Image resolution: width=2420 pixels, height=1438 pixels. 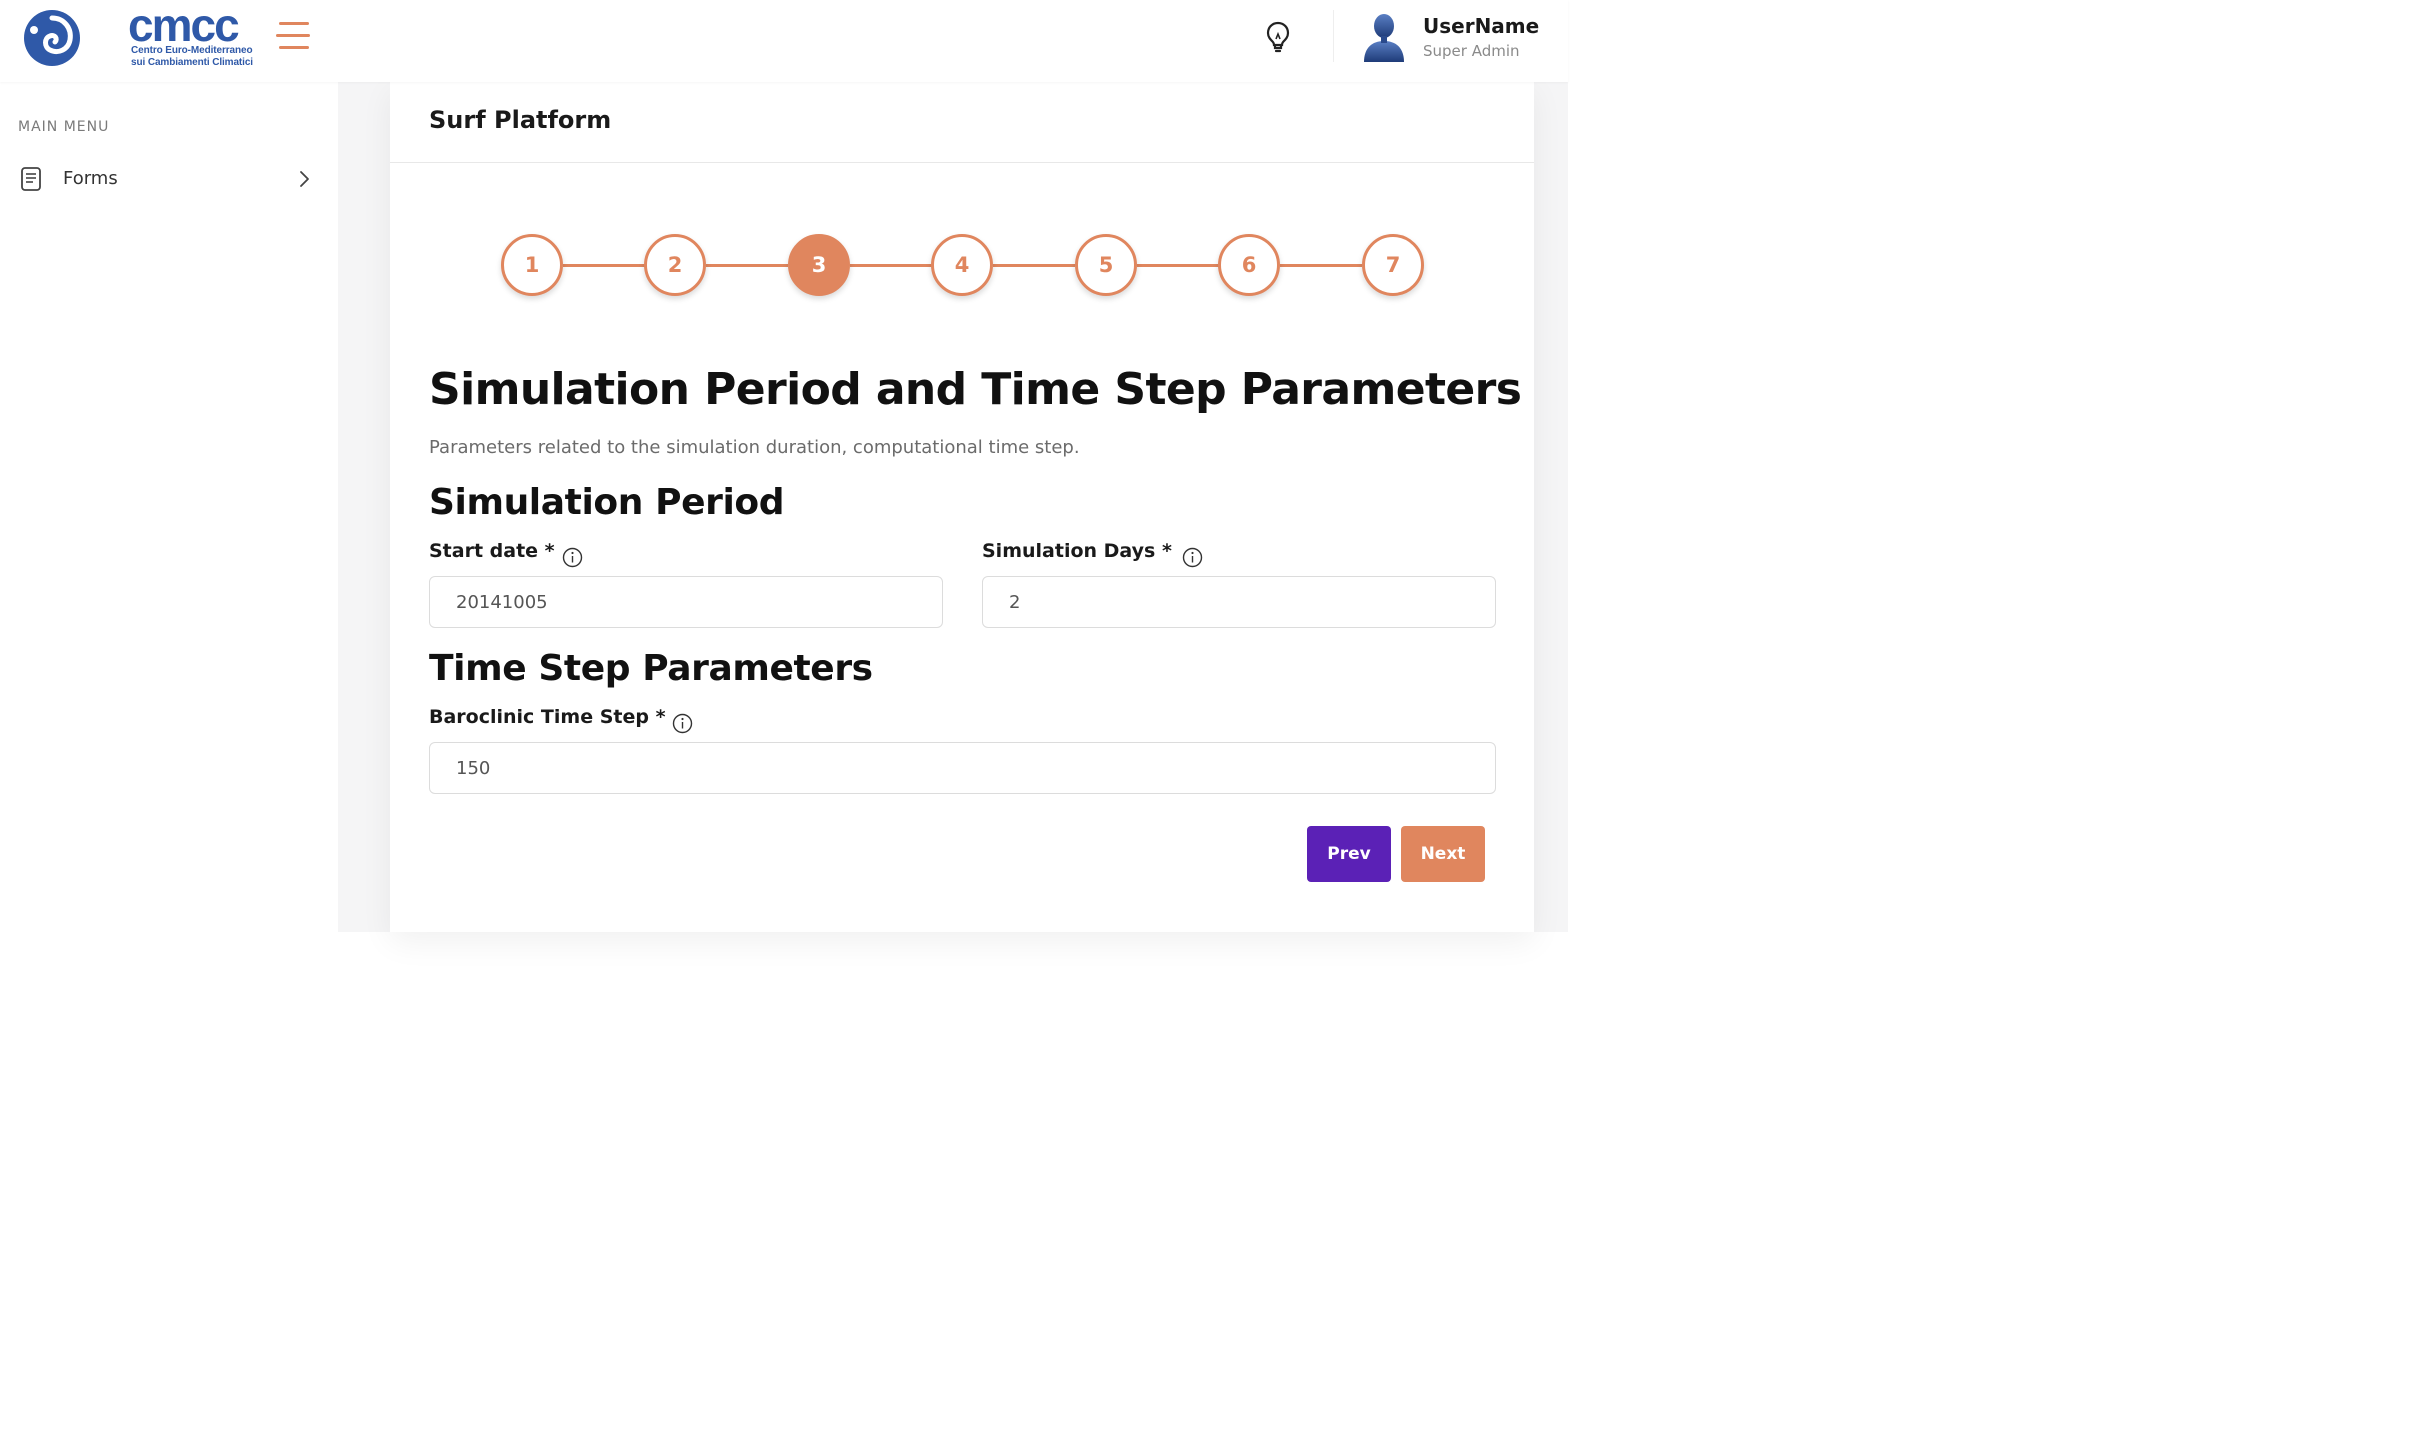 I want to click on simulation-days-label: Simulation Days *, so click(x=1077, y=551).